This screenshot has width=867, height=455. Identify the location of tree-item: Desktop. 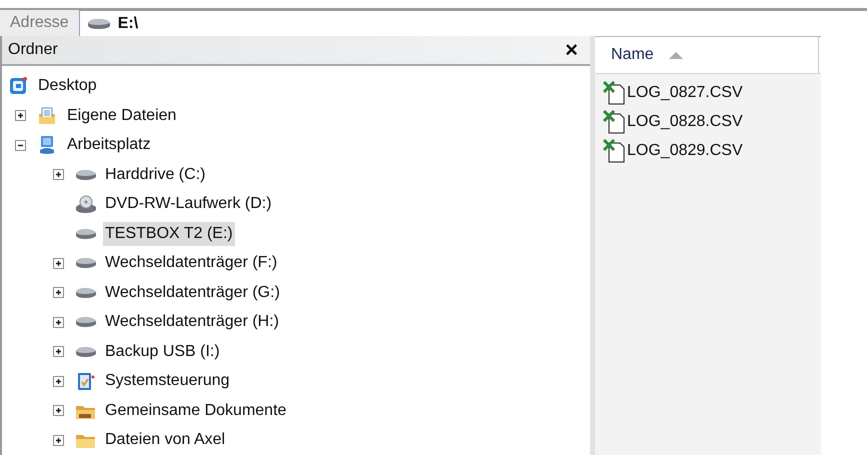
(67, 86).